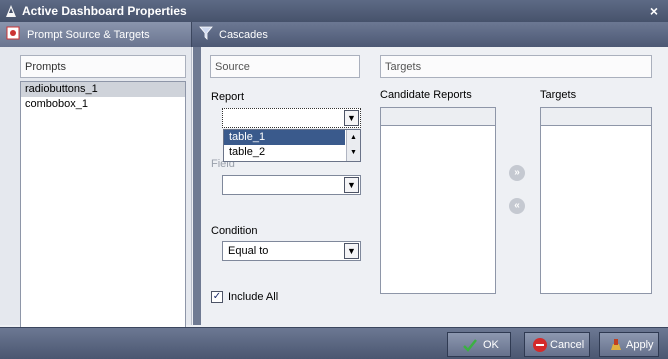  Describe the element at coordinates (616, 344) in the screenshot. I see `apply-icon` at that location.